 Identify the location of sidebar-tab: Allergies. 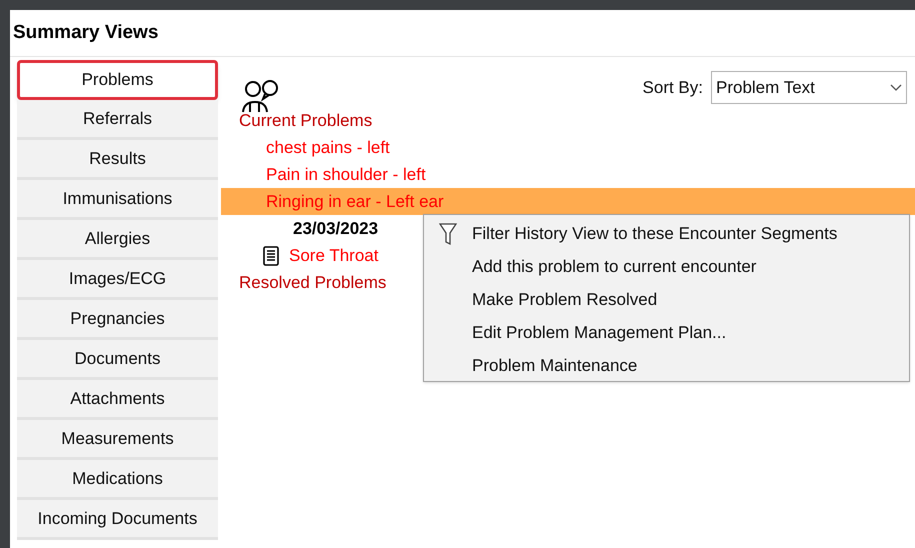
(117, 240).